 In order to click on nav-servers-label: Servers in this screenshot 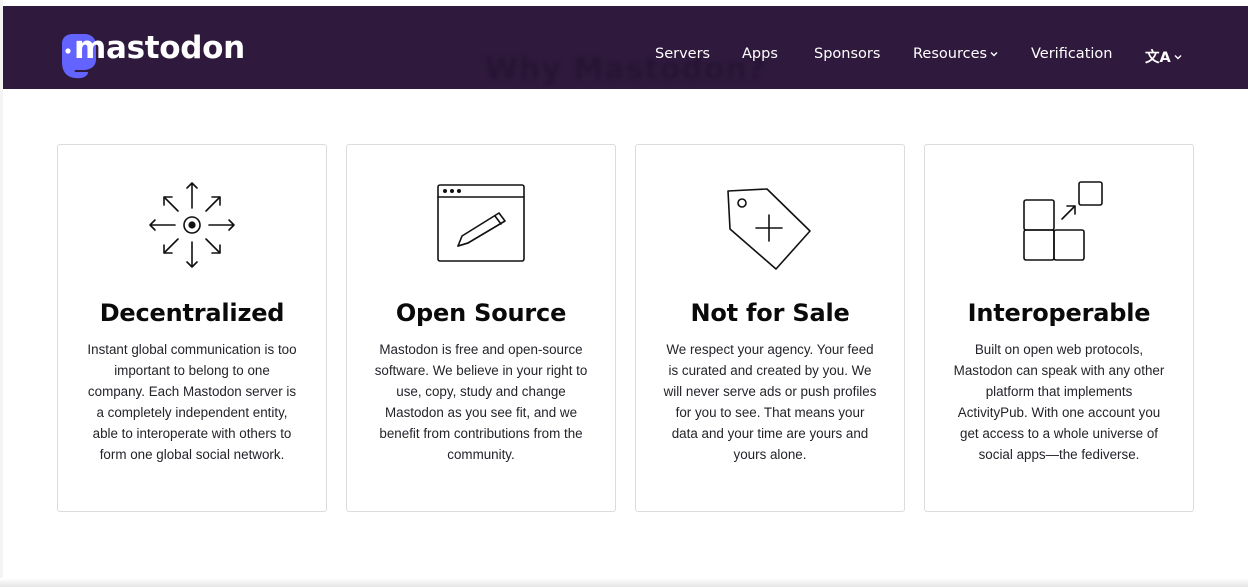, I will do `click(683, 54)`.